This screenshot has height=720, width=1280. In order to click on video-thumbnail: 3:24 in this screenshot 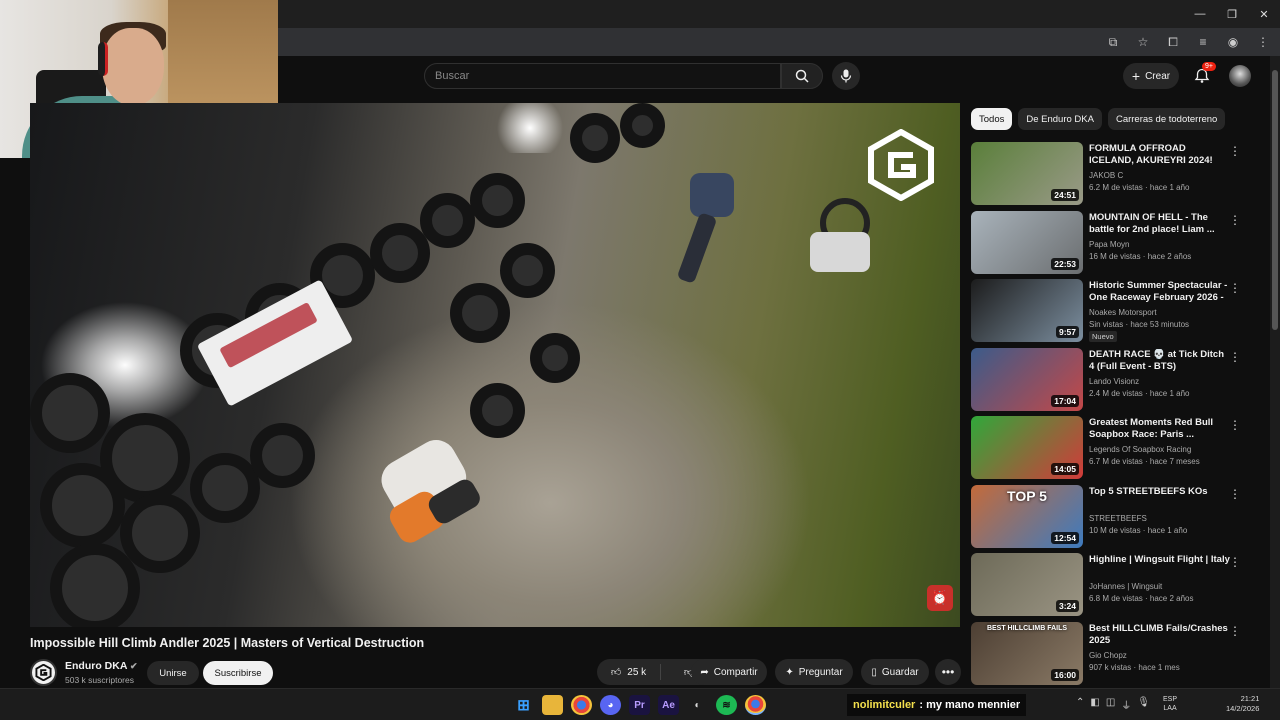, I will do `click(1027, 584)`.